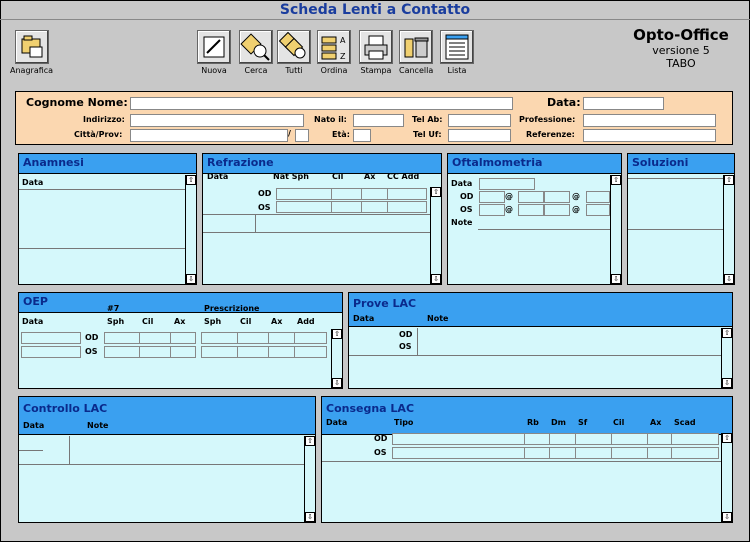 This screenshot has height=542, width=750. What do you see at coordinates (336, 358) in the screenshot?
I see `oep-scrollbar: ⇧ ⇩` at bounding box center [336, 358].